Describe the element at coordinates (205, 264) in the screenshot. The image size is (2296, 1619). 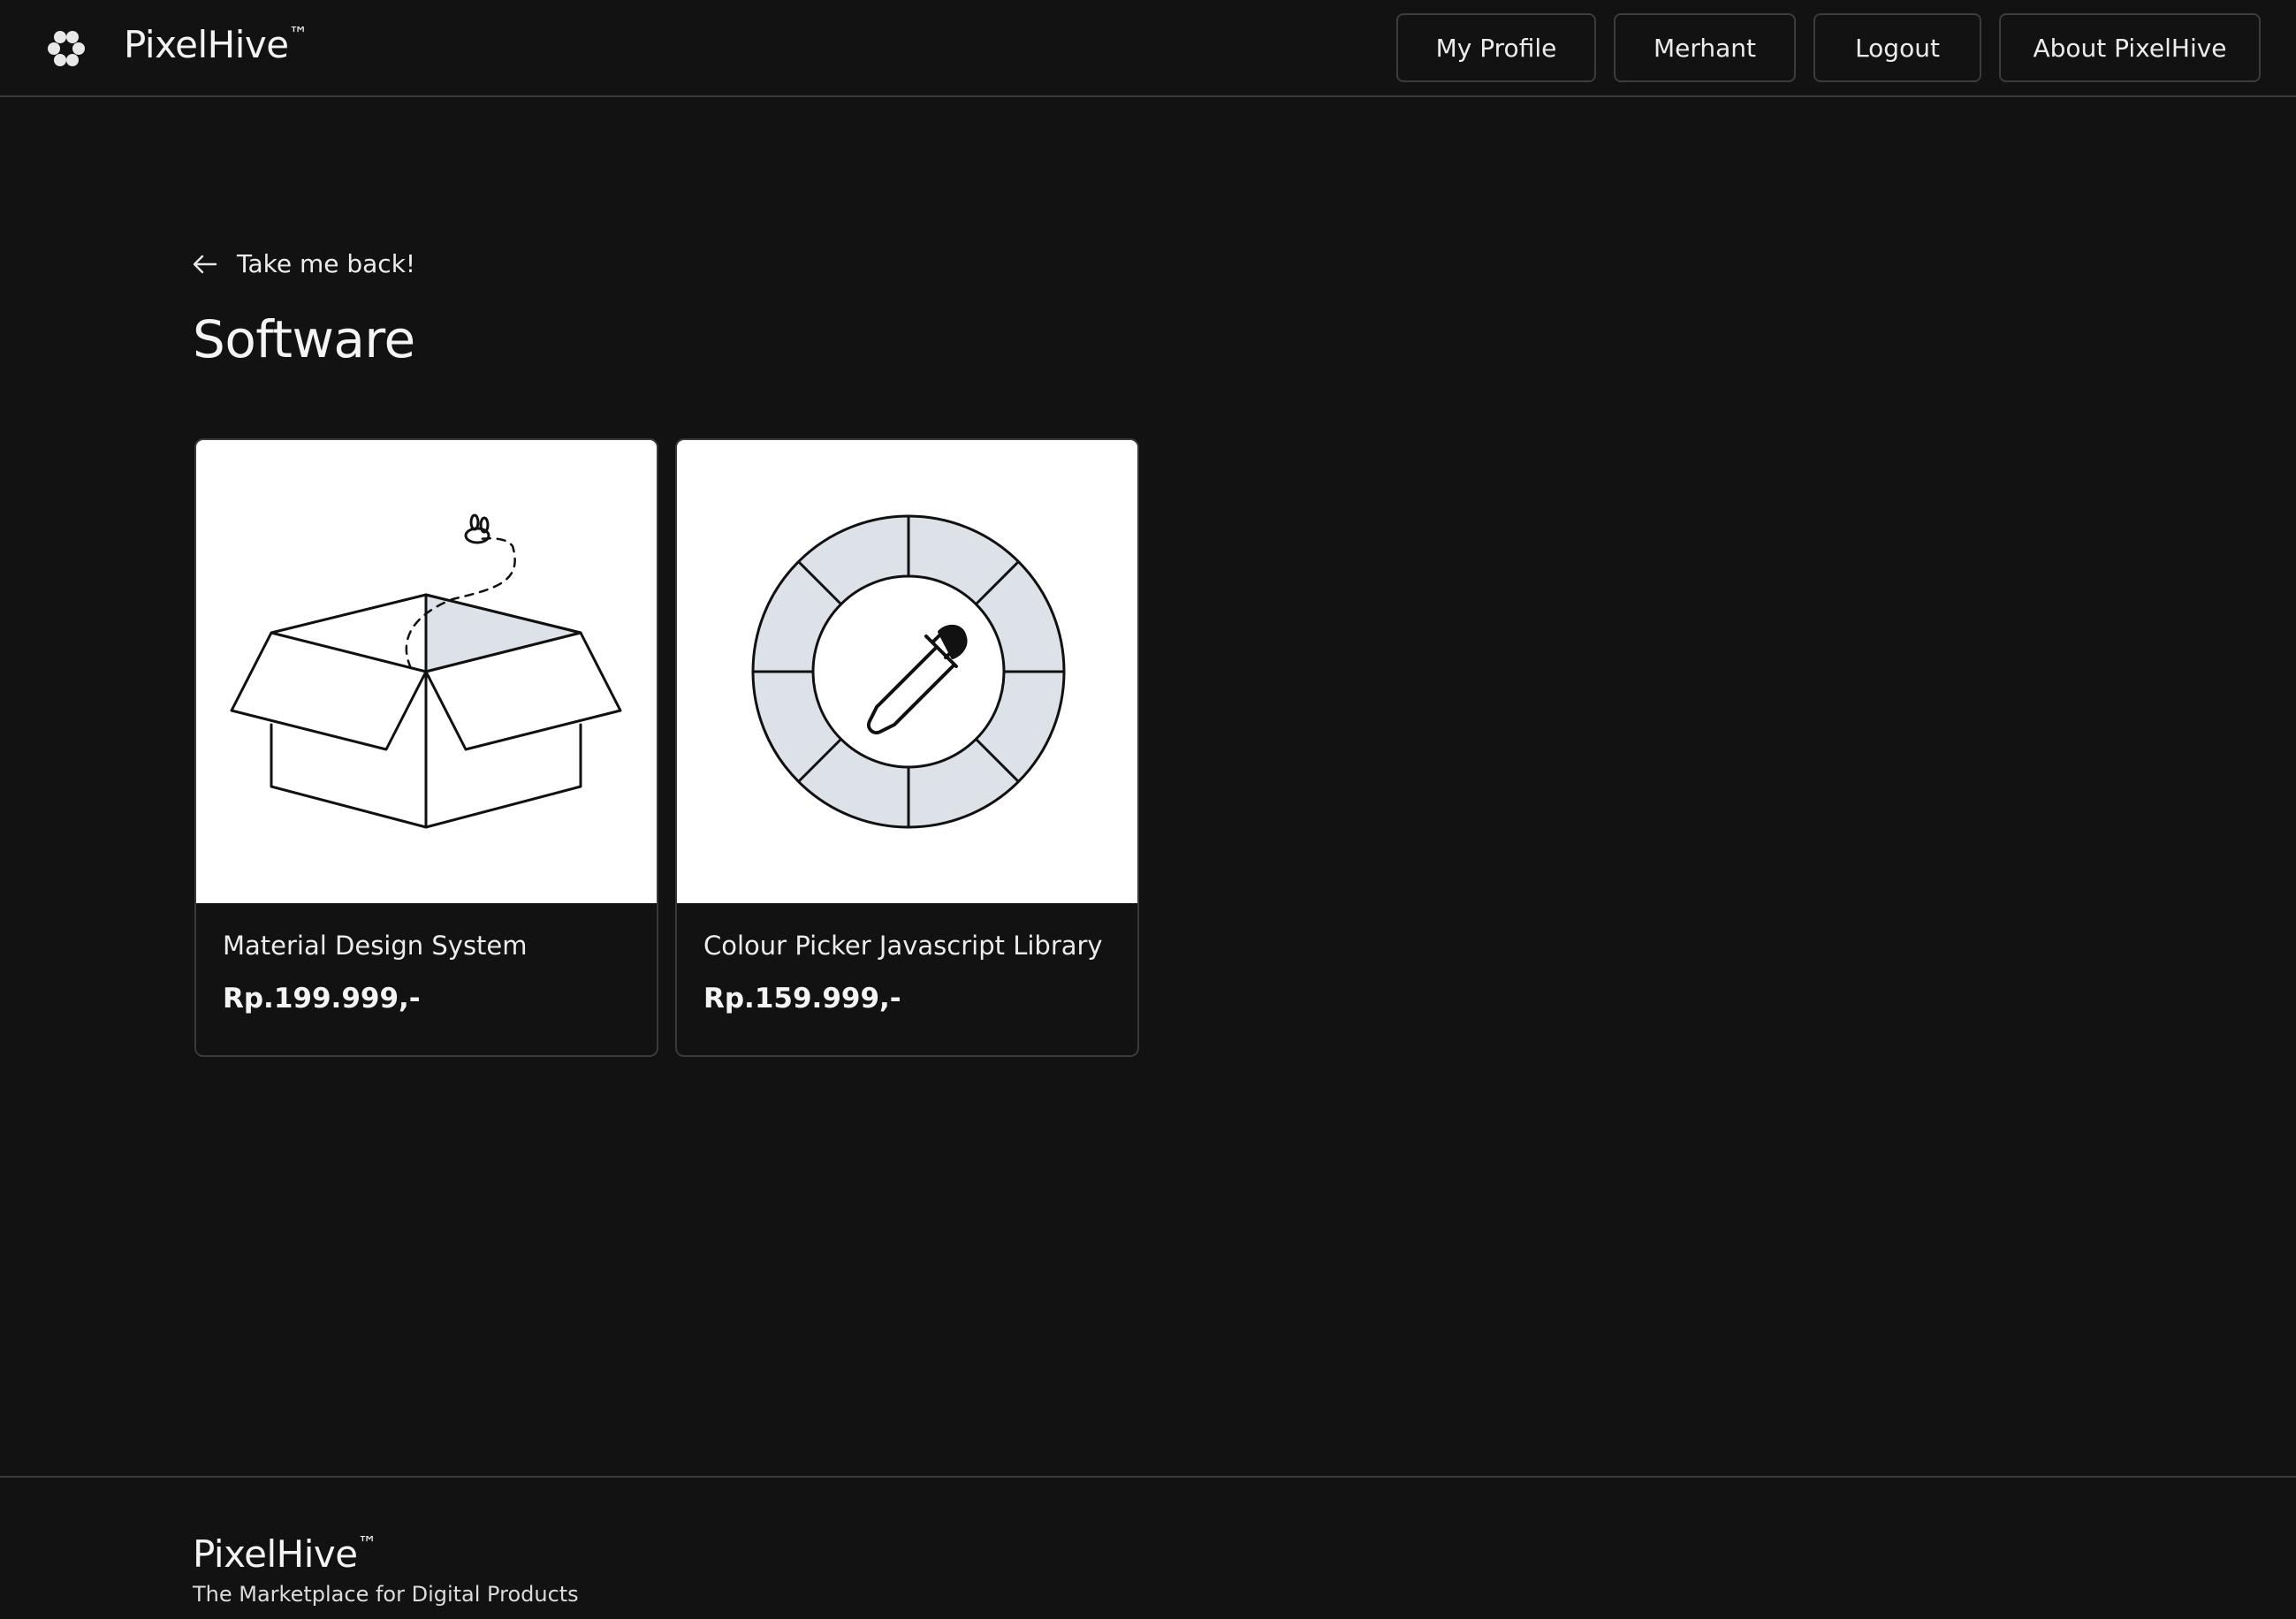
I see `arrow-left-icon` at that location.